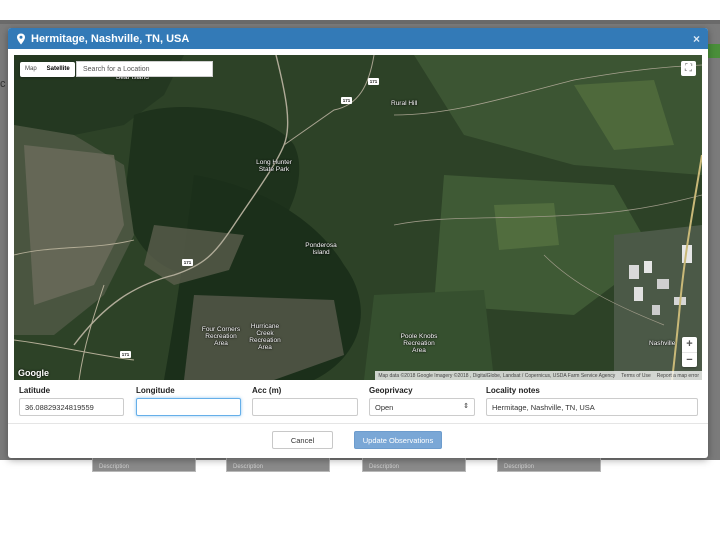  Describe the element at coordinates (274, 166) in the screenshot. I see `place-label-long-hunter: Long Hunter State Park` at that location.